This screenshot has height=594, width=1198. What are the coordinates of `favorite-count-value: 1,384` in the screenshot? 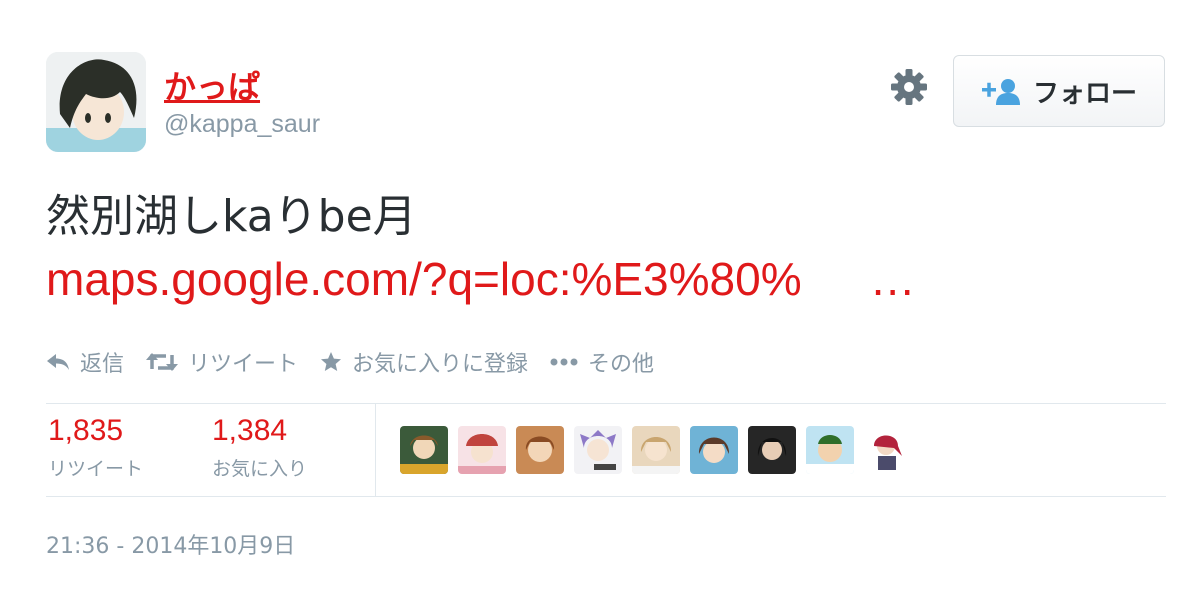 It's located at (250, 430).